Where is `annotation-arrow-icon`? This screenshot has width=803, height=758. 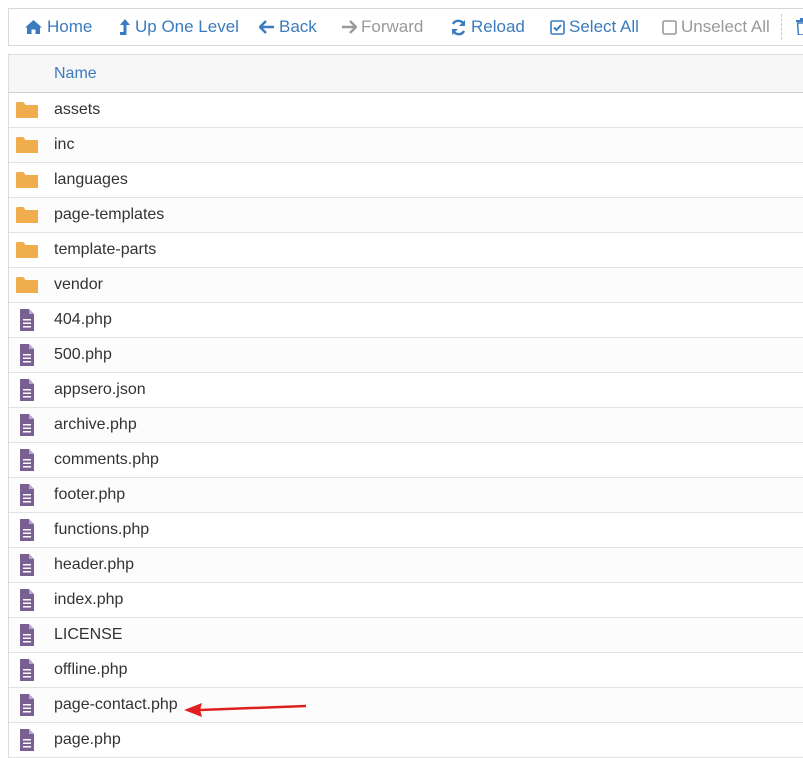
annotation-arrow-icon is located at coordinates (245, 710).